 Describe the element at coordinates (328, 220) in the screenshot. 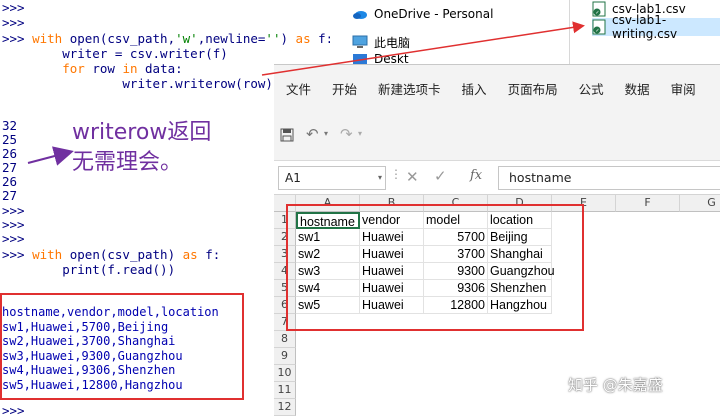

I see `cell-a1: hostname` at that location.